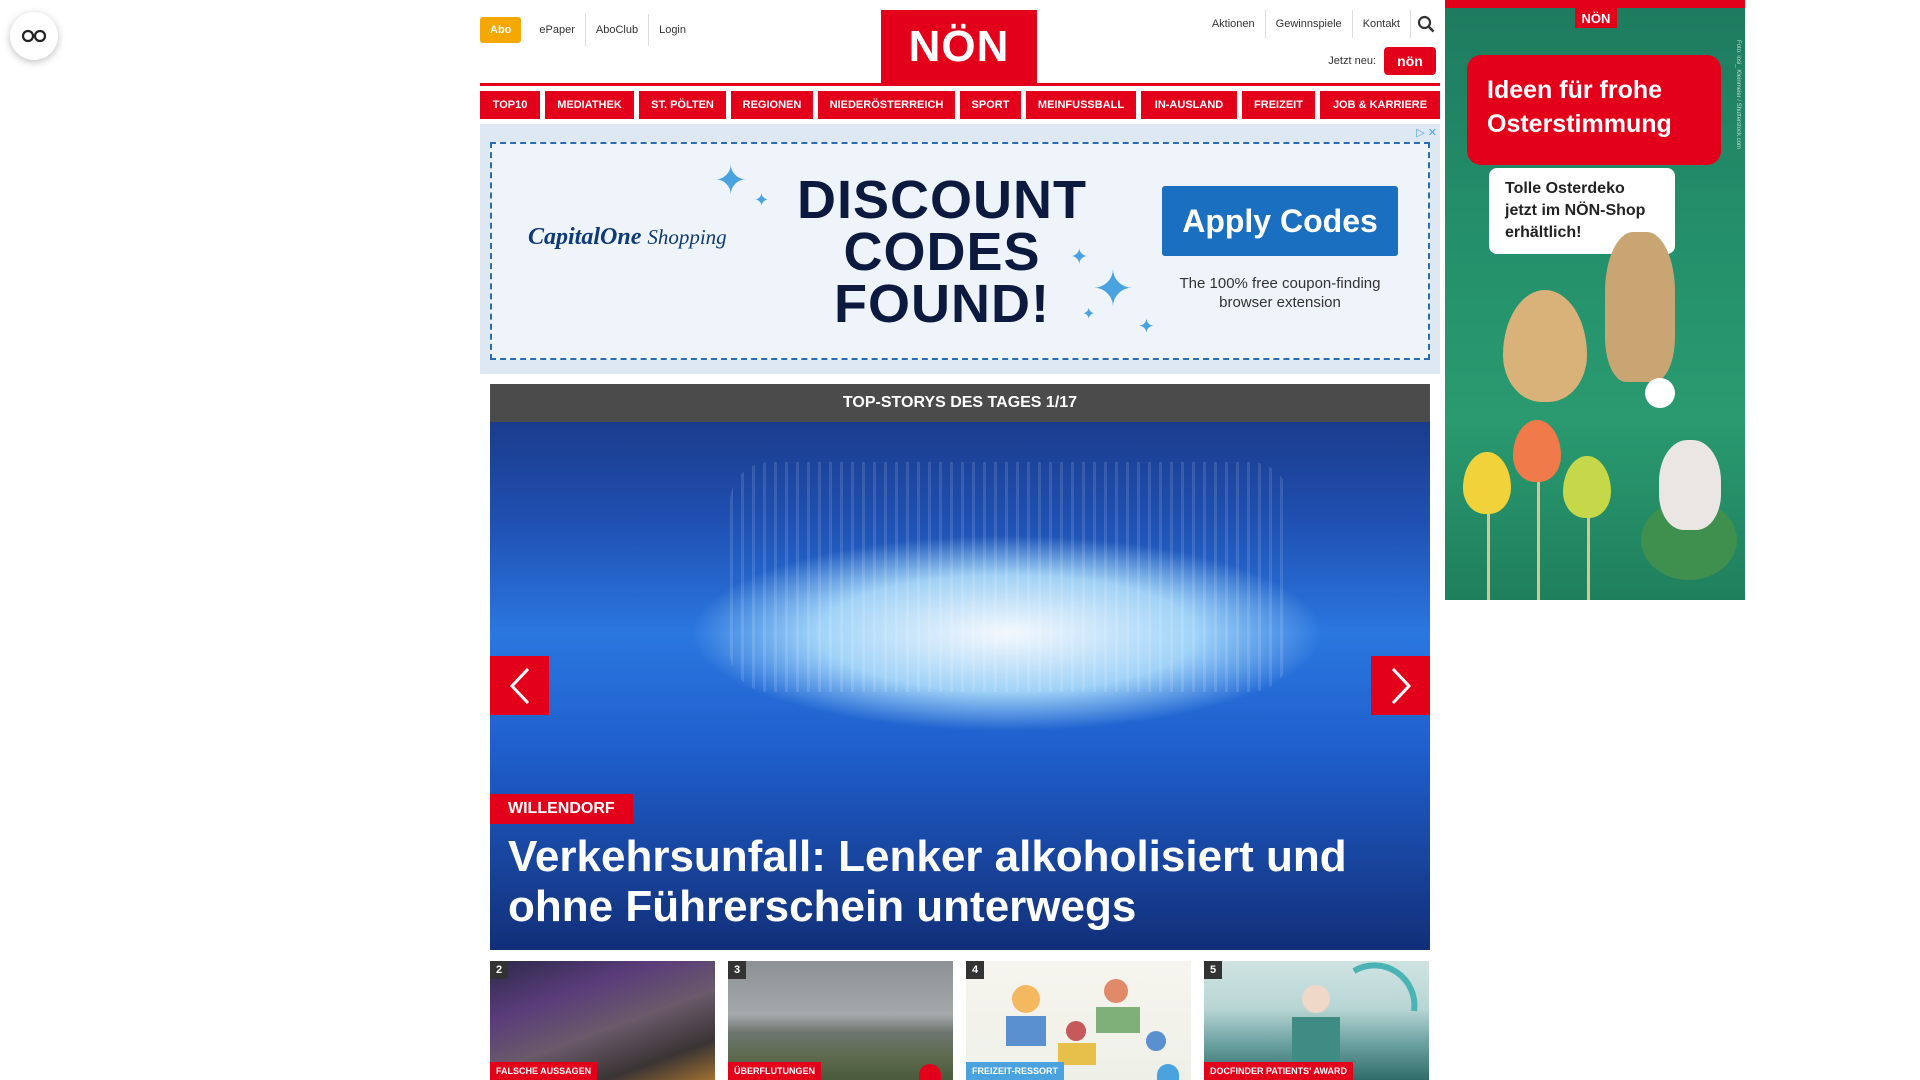  I want to click on story-thumbnail: 3 ÜBERFLUTUNGEN, so click(840, 1020).